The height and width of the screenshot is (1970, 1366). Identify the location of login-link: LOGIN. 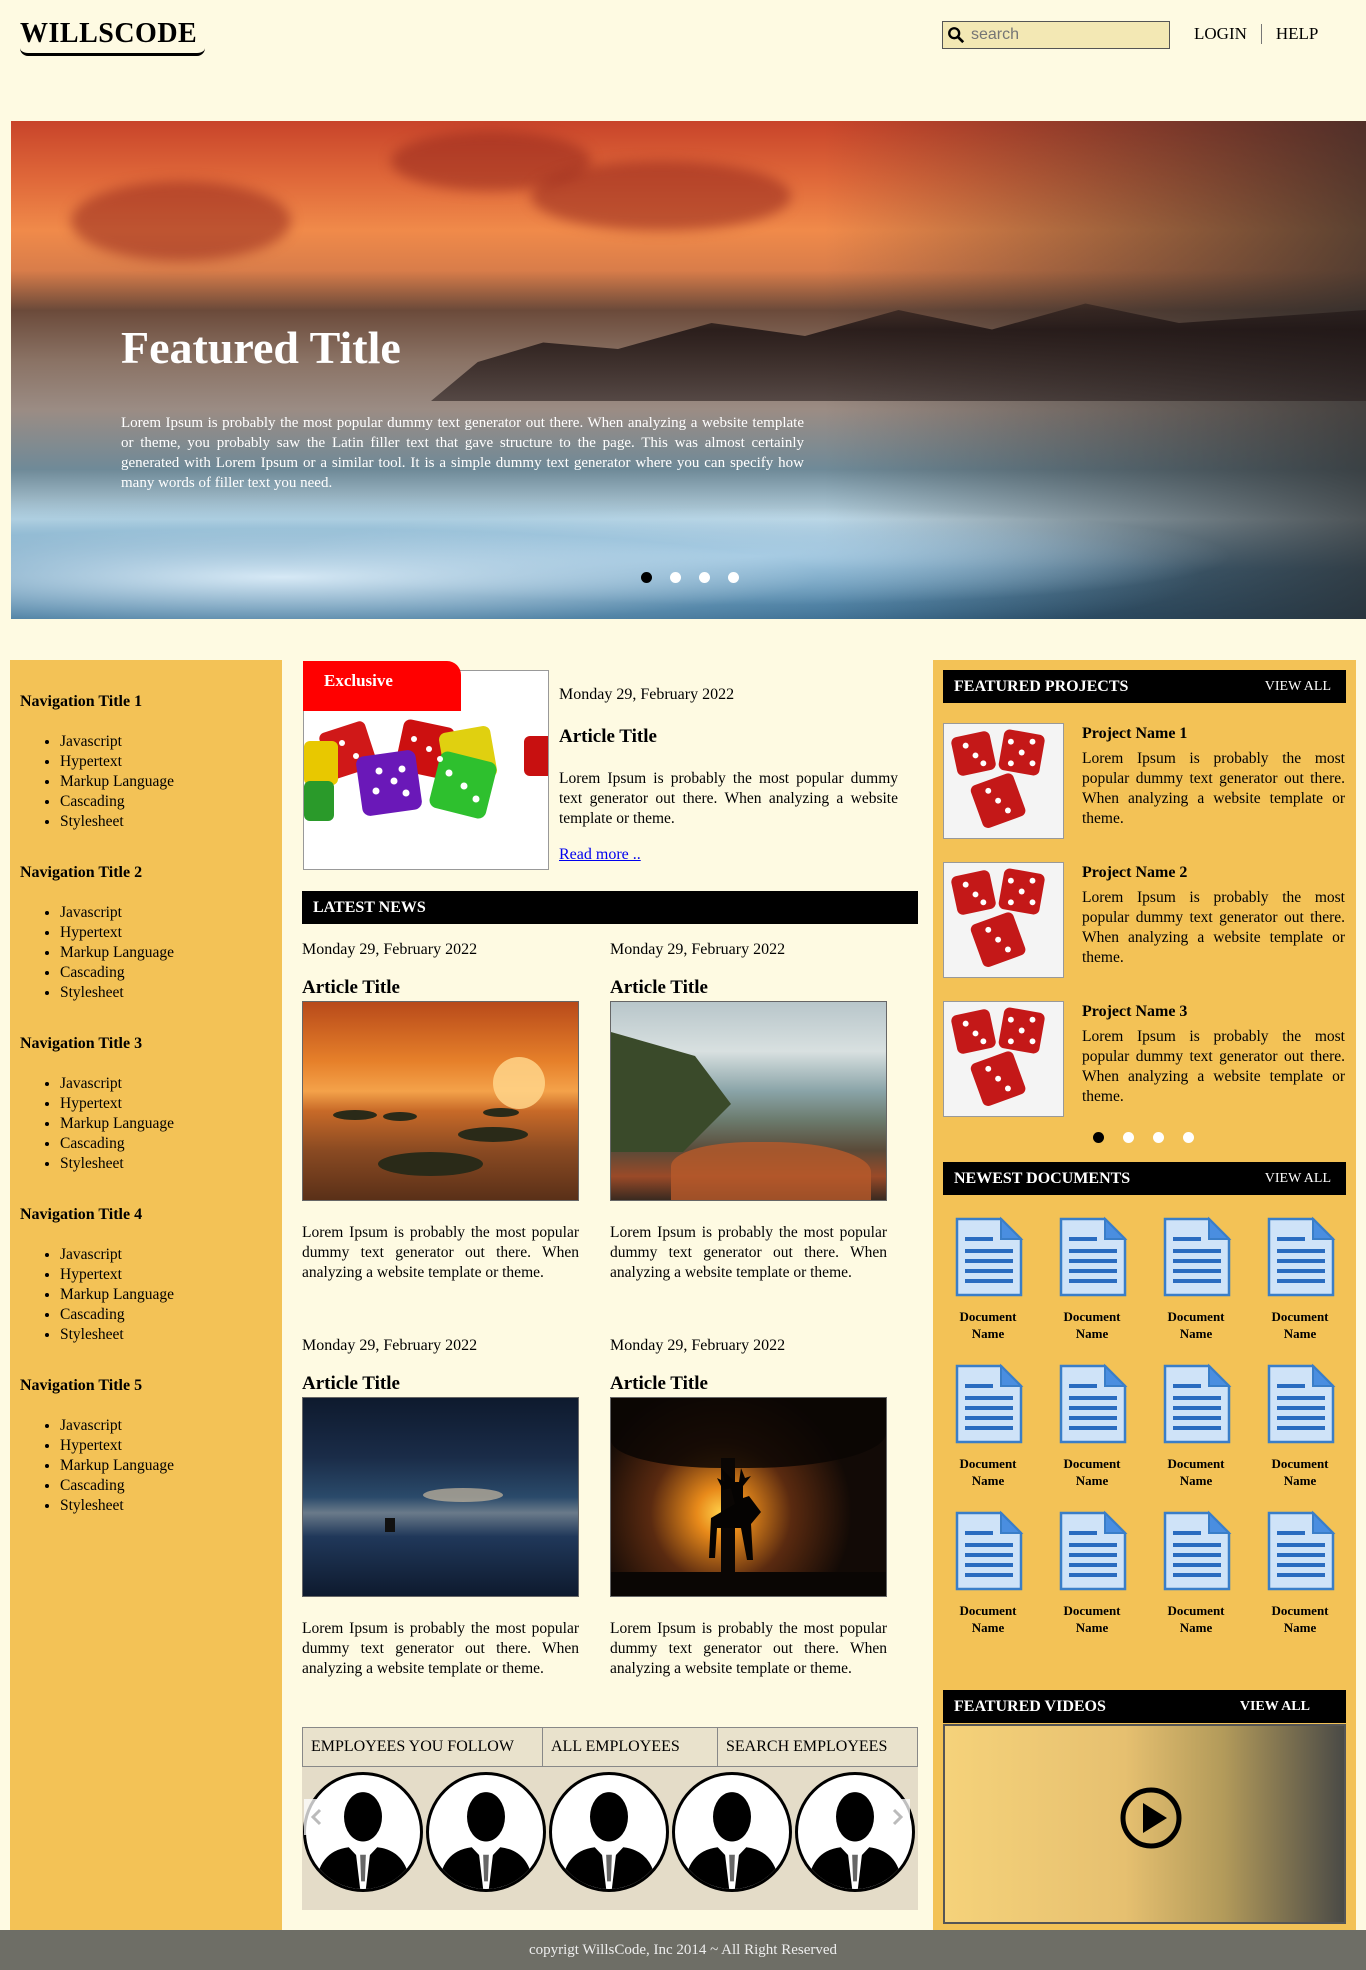
(1220, 34).